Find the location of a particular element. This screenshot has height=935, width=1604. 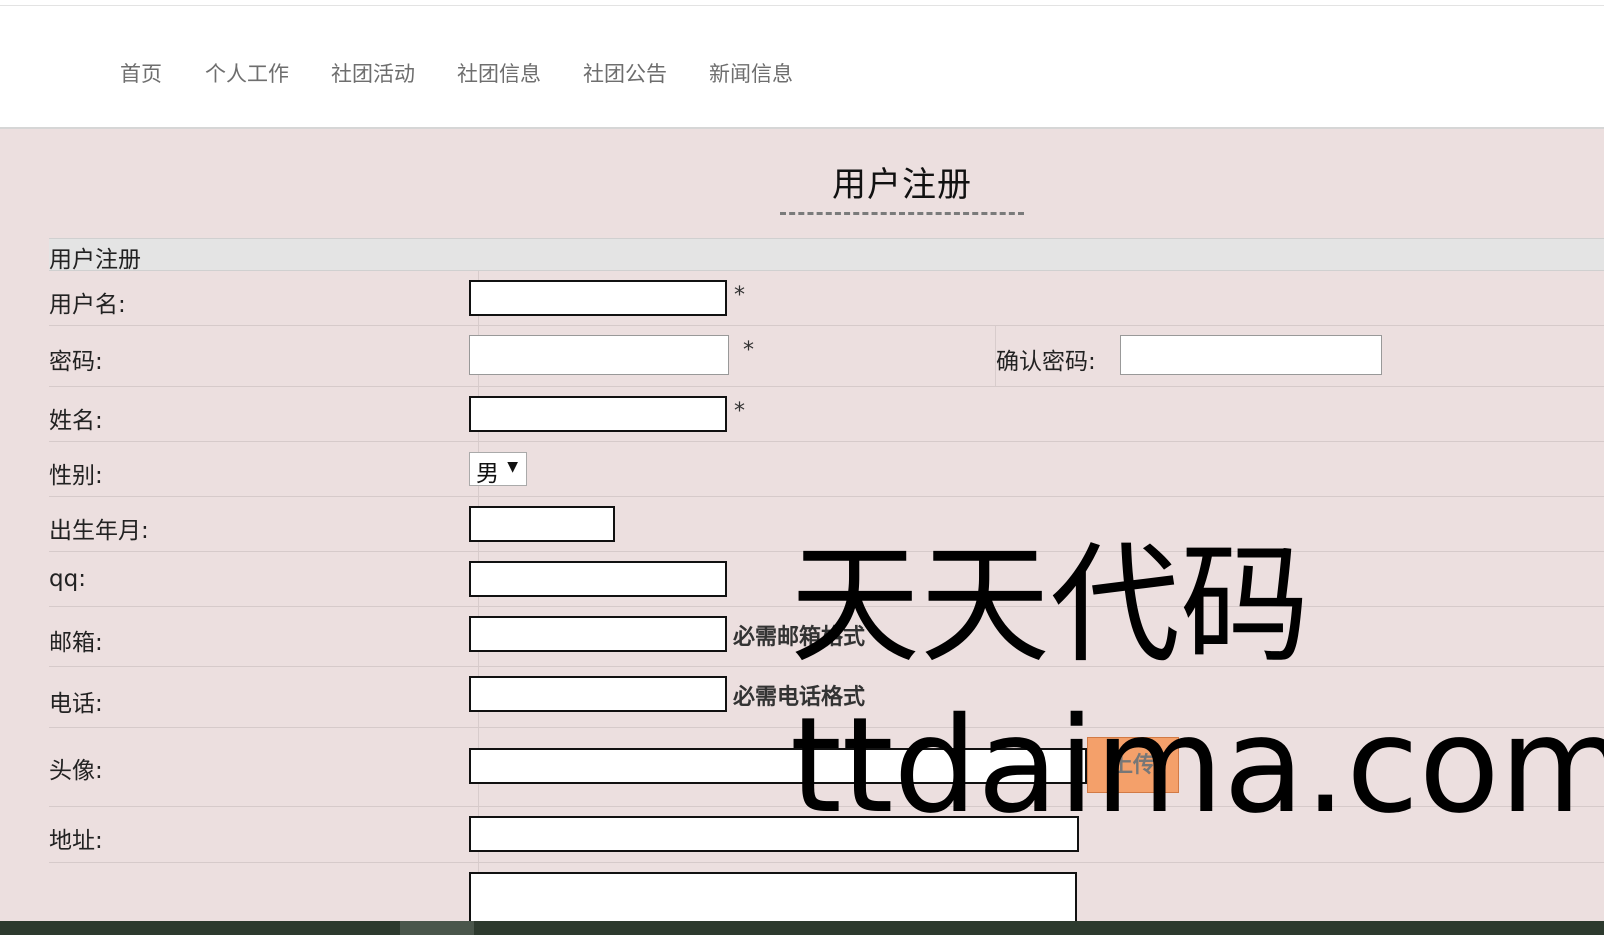

email-row: 邮箱: 必需邮箱格式 is located at coordinates (826, 637).